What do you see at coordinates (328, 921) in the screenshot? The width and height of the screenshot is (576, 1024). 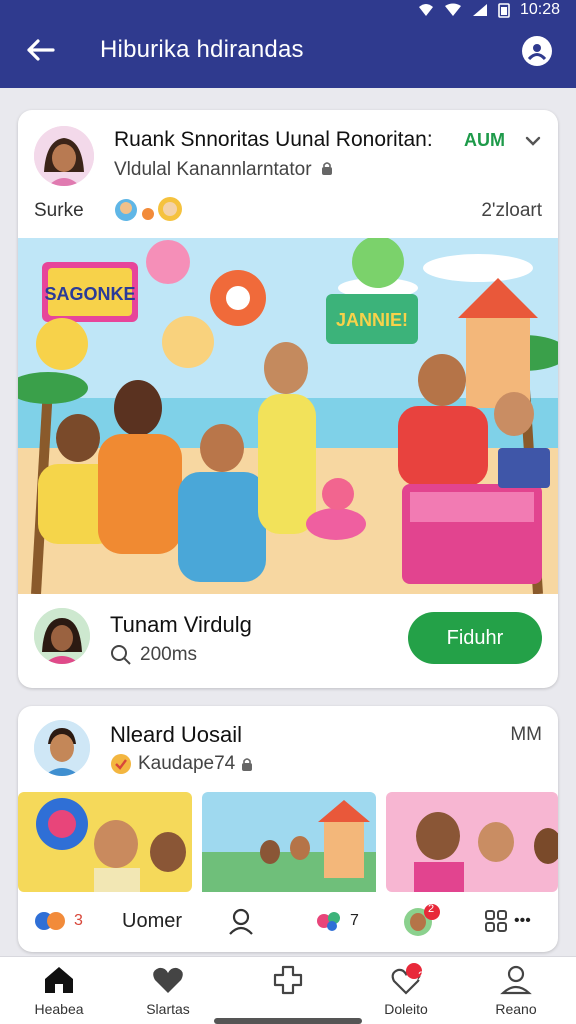 I see `share-icon` at bounding box center [328, 921].